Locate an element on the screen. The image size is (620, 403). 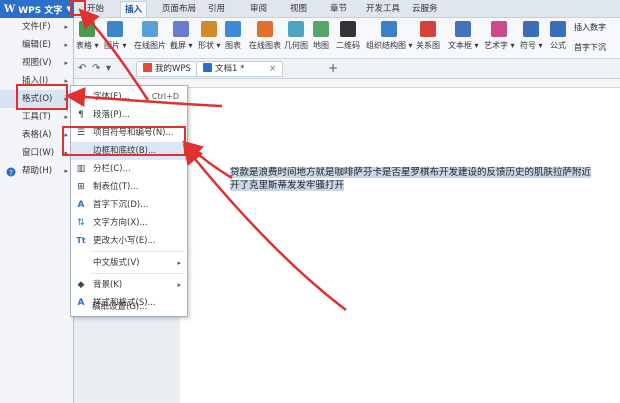
tab-cloud: 云服务 is located at coordinates (425, 9).